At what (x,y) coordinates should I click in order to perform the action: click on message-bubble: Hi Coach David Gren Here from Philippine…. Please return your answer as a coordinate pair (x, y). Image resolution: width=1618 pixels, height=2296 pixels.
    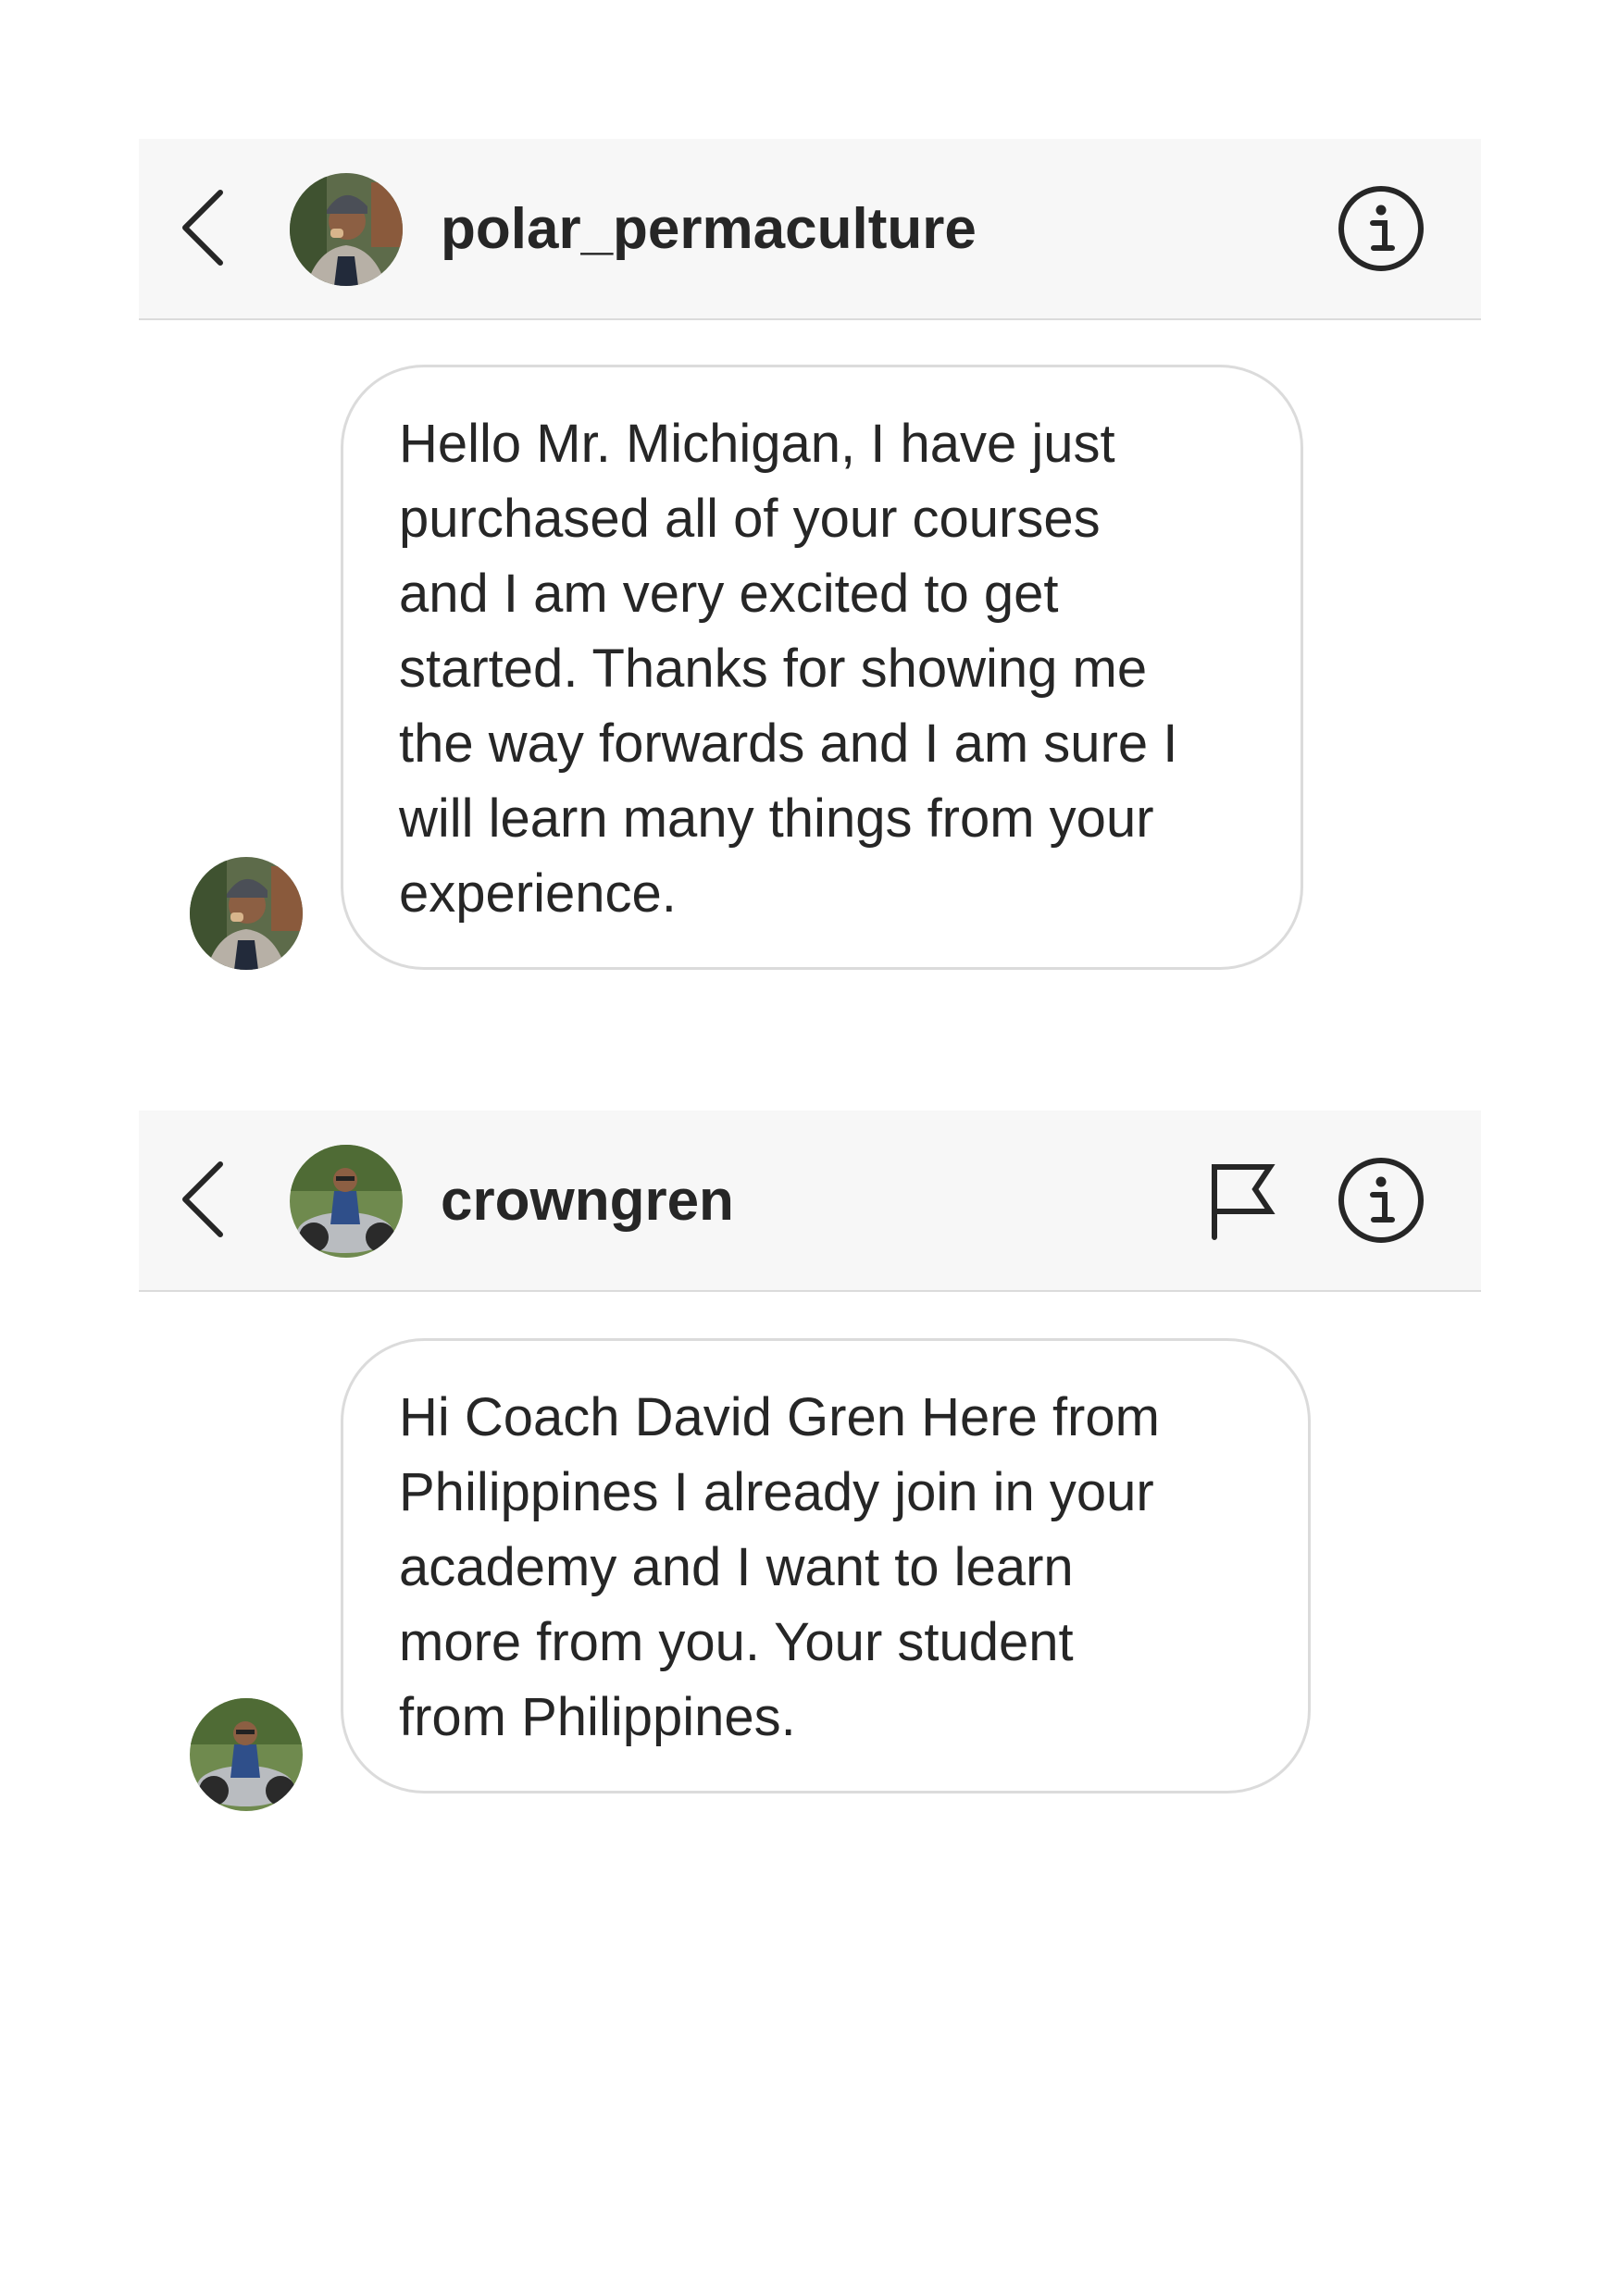
    Looking at the image, I should click on (826, 1566).